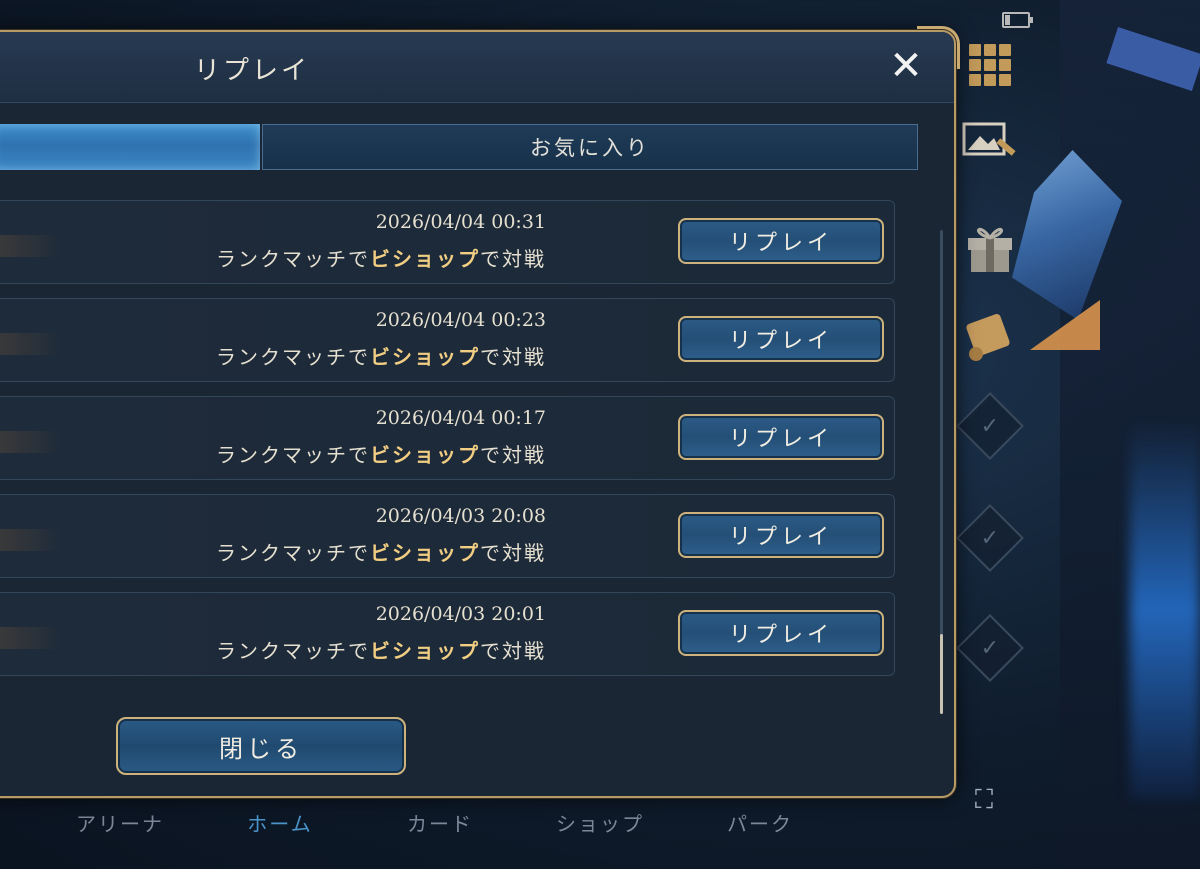 The image size is (1200, 869). What do you see at coordinates (251, 71) in the screenshot?
I see `dialog-title: リプレイ` at bounding box center [251, 71].